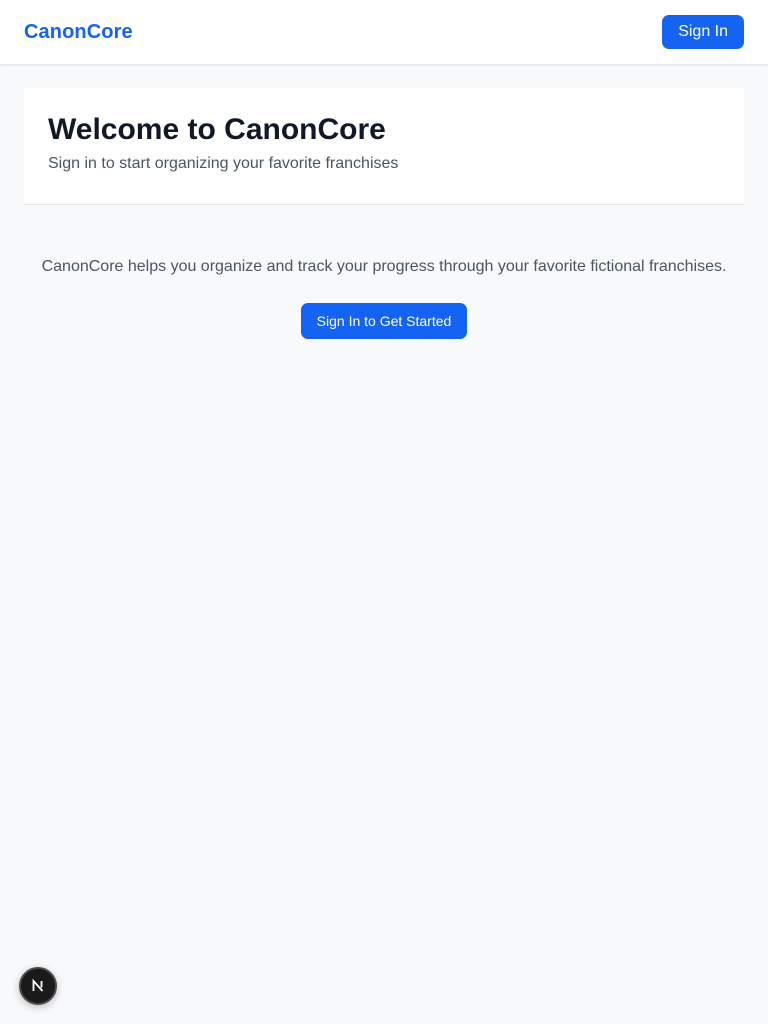 This screenshot has width=768, height=1024. I want to click on get-started-button: Sign In to Get Started, so click(384, 321).